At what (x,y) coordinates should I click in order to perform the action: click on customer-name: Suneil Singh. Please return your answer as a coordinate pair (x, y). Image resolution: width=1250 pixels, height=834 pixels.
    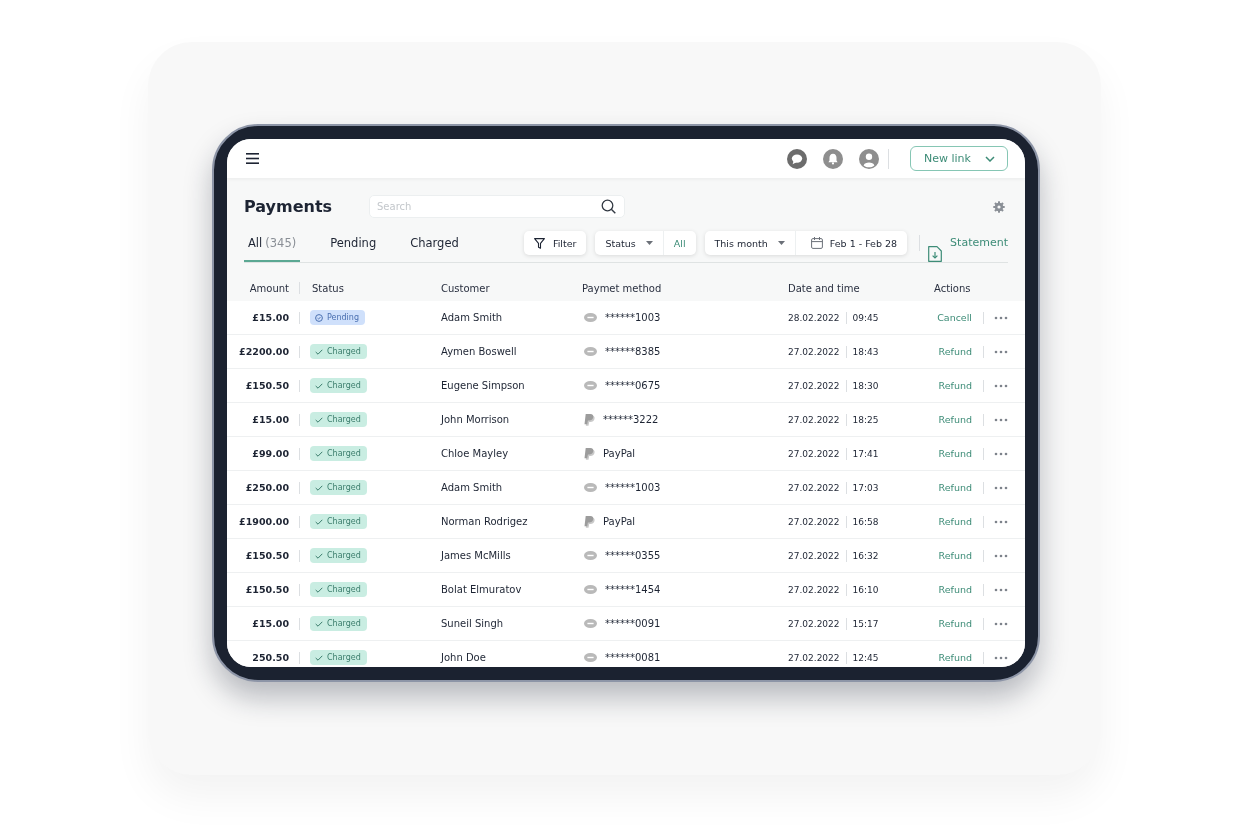
    Looking at the image, I should click on (472, 623).